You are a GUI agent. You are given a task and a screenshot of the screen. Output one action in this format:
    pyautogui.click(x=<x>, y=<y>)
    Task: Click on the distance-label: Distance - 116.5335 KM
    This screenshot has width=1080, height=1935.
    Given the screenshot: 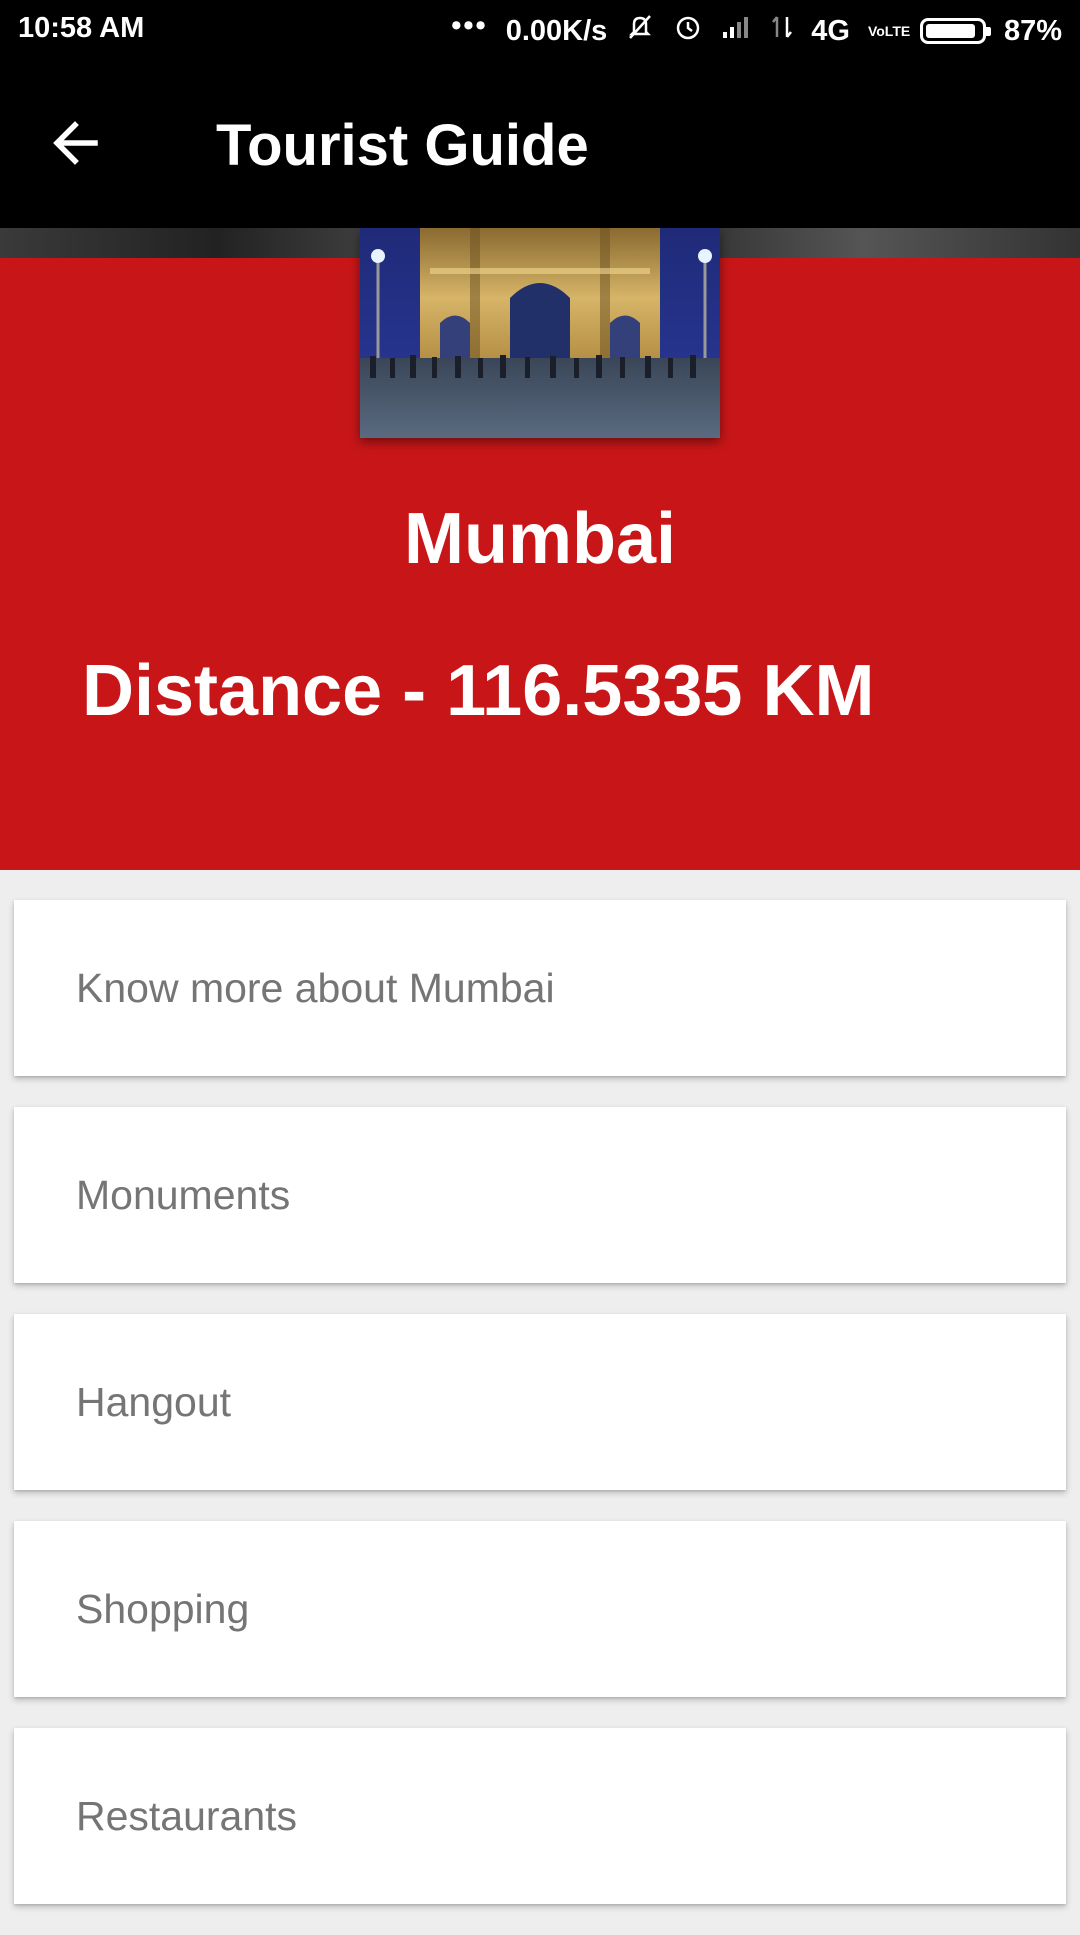 What is the action you would take?
    pyautogui.click(x=478, y=691)
    